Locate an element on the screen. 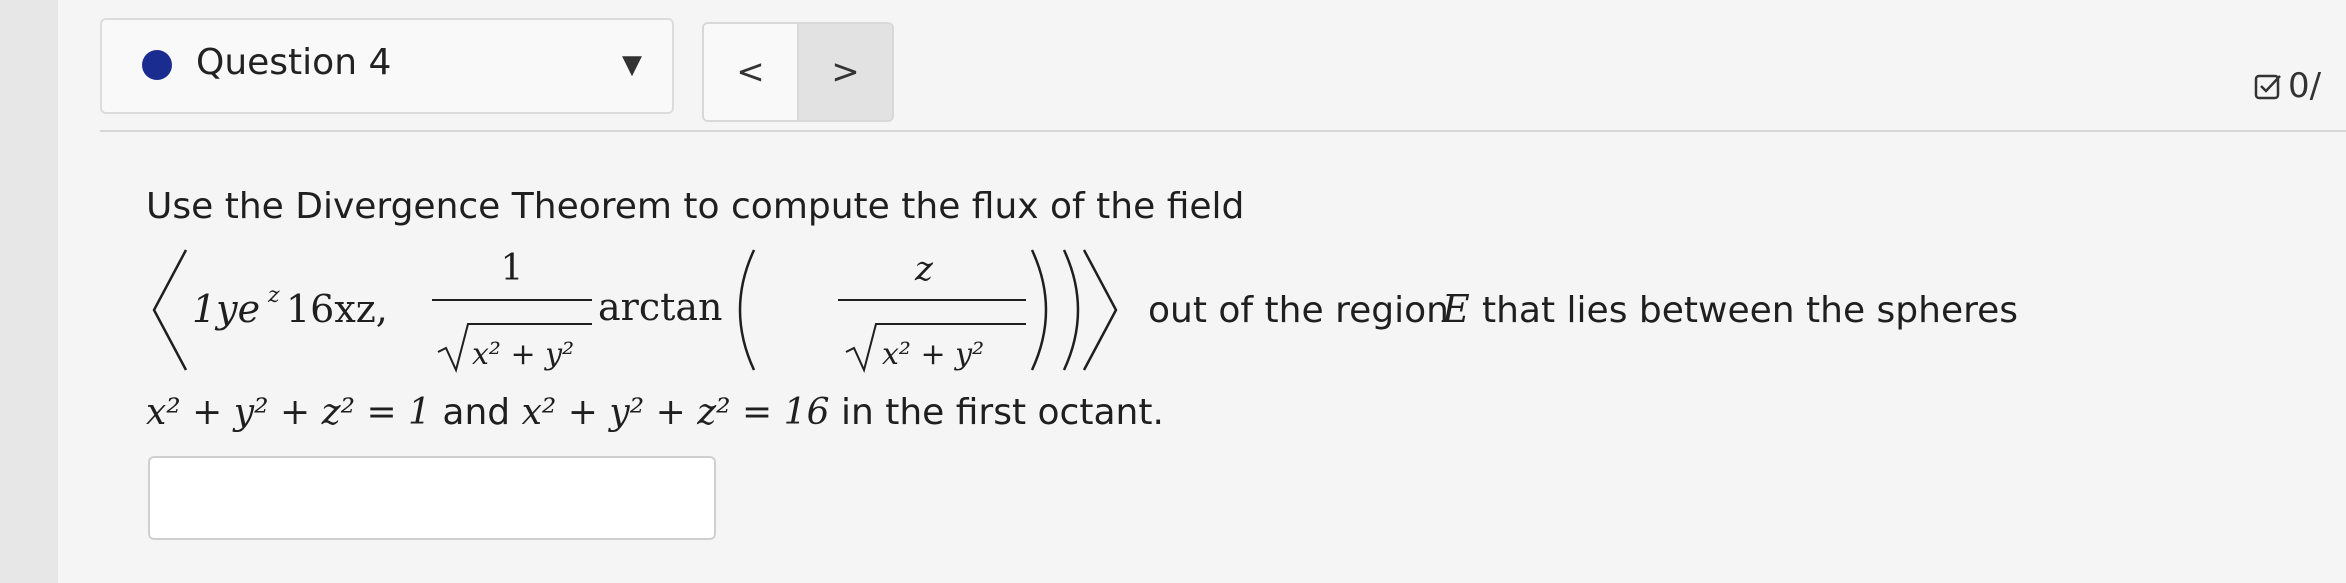 The image size is (2346, 583). arctan-function: arctan is located at coordinates (660, 307).